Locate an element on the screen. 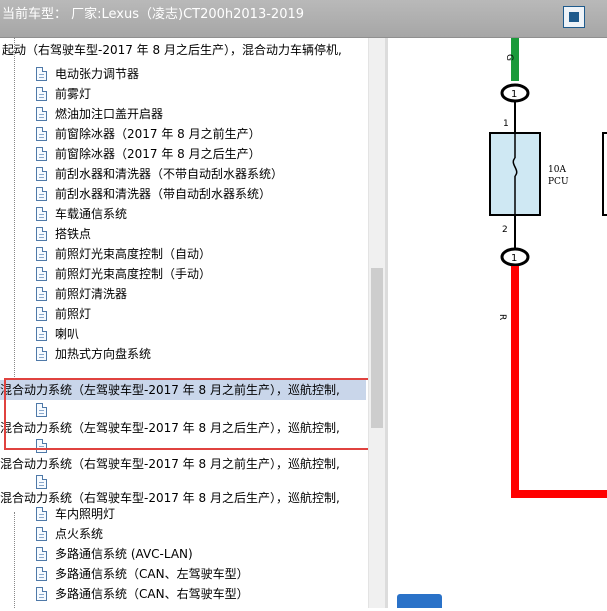  tree-scrollbar is located at coordinates (377, 323).